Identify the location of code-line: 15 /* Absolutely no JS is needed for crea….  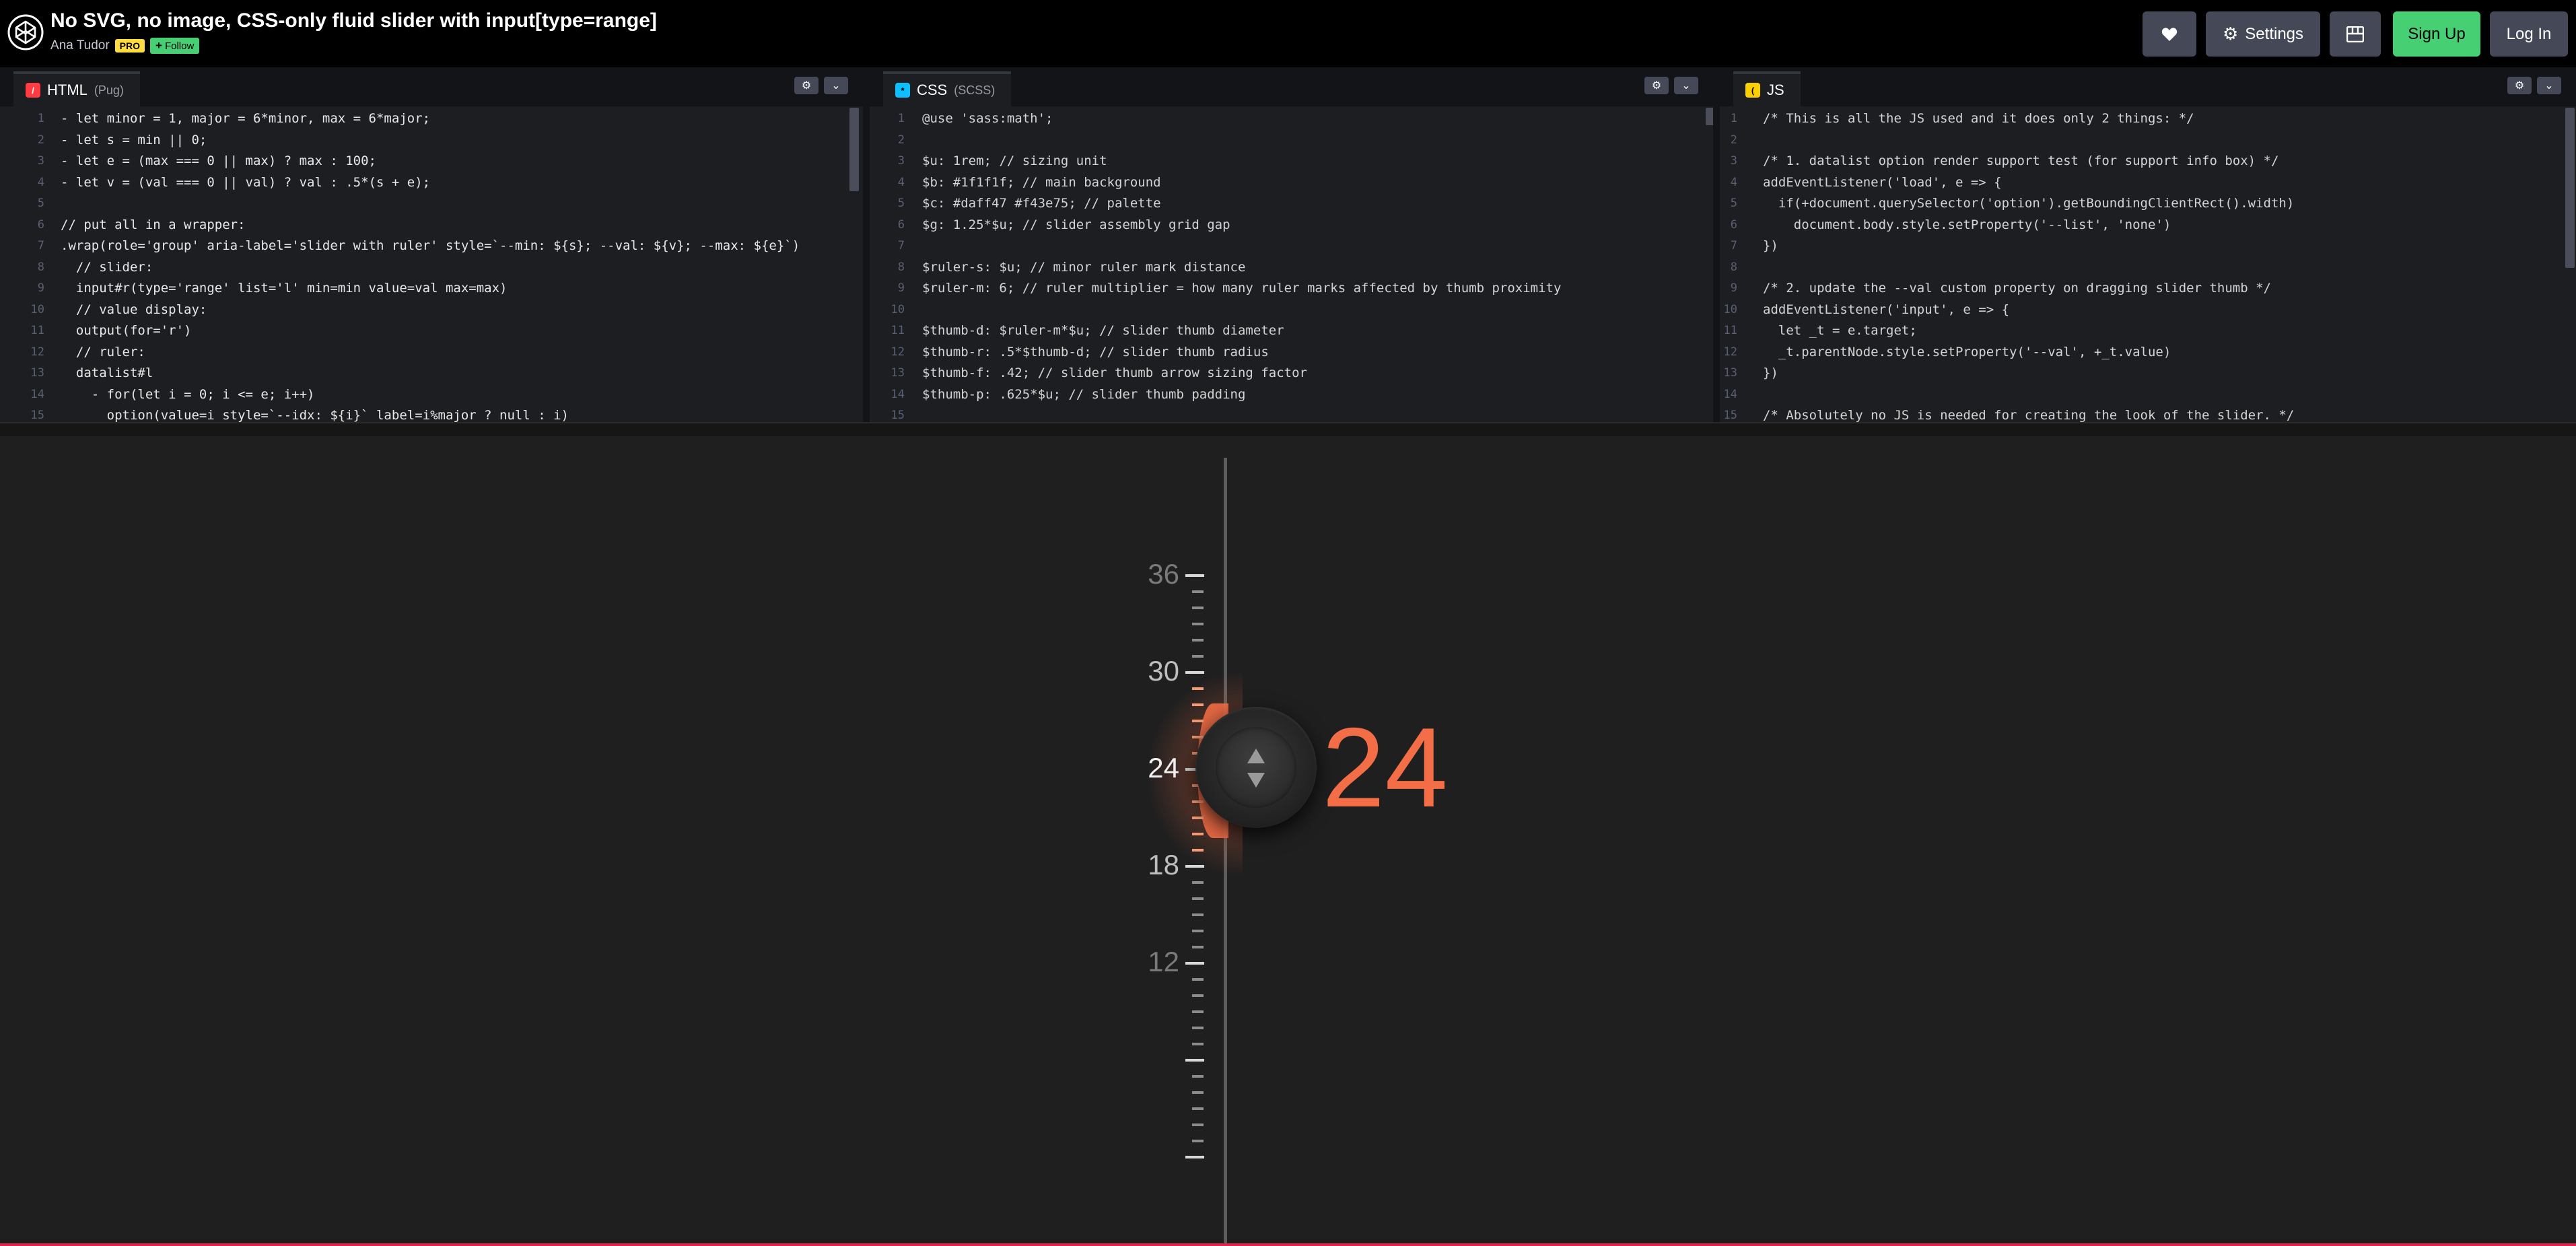
(2148, 413).